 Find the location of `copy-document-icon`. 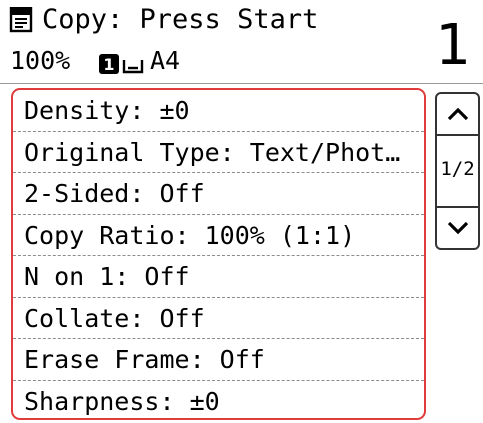

copy-document-icon is located at coordinates (21, 20).